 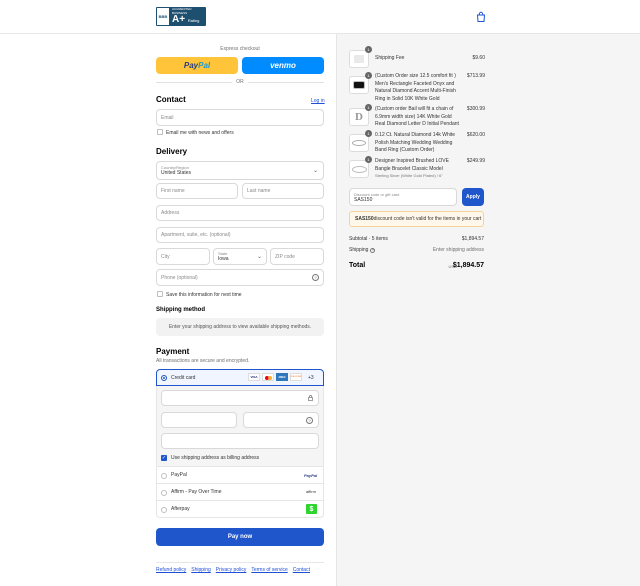 What do you see at coordinates (163, 16) in the screenshot?
I see `bbb-seal: BBB` at bounding box center [163, 16].